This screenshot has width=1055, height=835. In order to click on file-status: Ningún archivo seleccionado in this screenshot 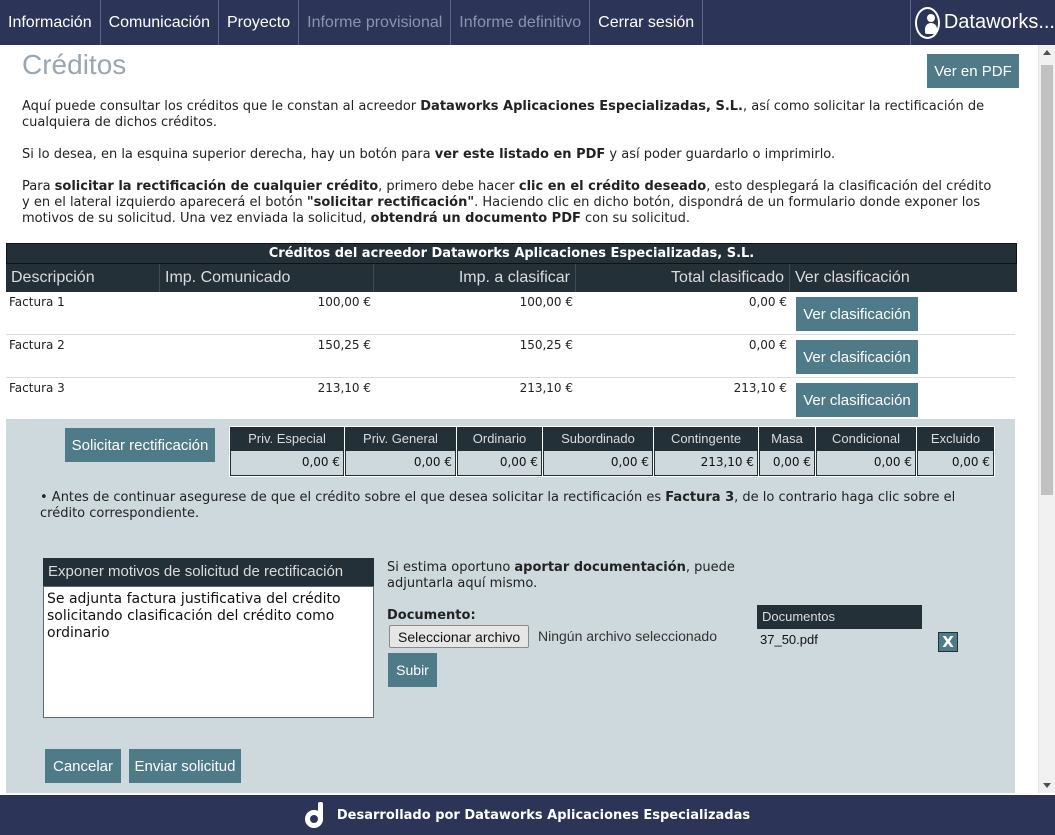, I will do `click(627, 636)`.